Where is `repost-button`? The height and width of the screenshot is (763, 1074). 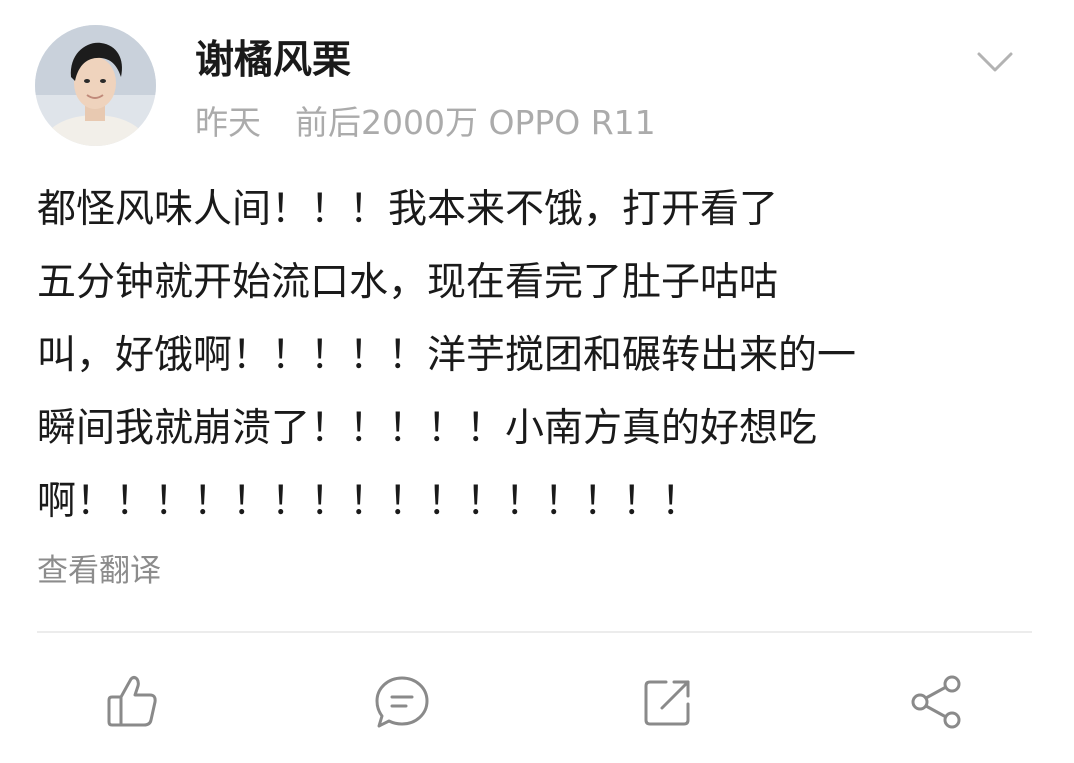 repost-button is located at coordinates (668, 702).